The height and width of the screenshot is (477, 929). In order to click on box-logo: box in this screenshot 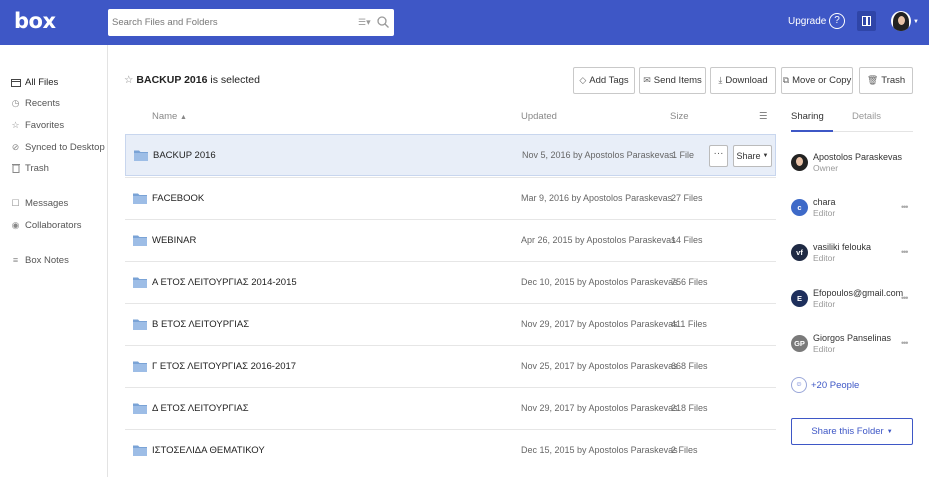, I will do `click(35, 21)`.